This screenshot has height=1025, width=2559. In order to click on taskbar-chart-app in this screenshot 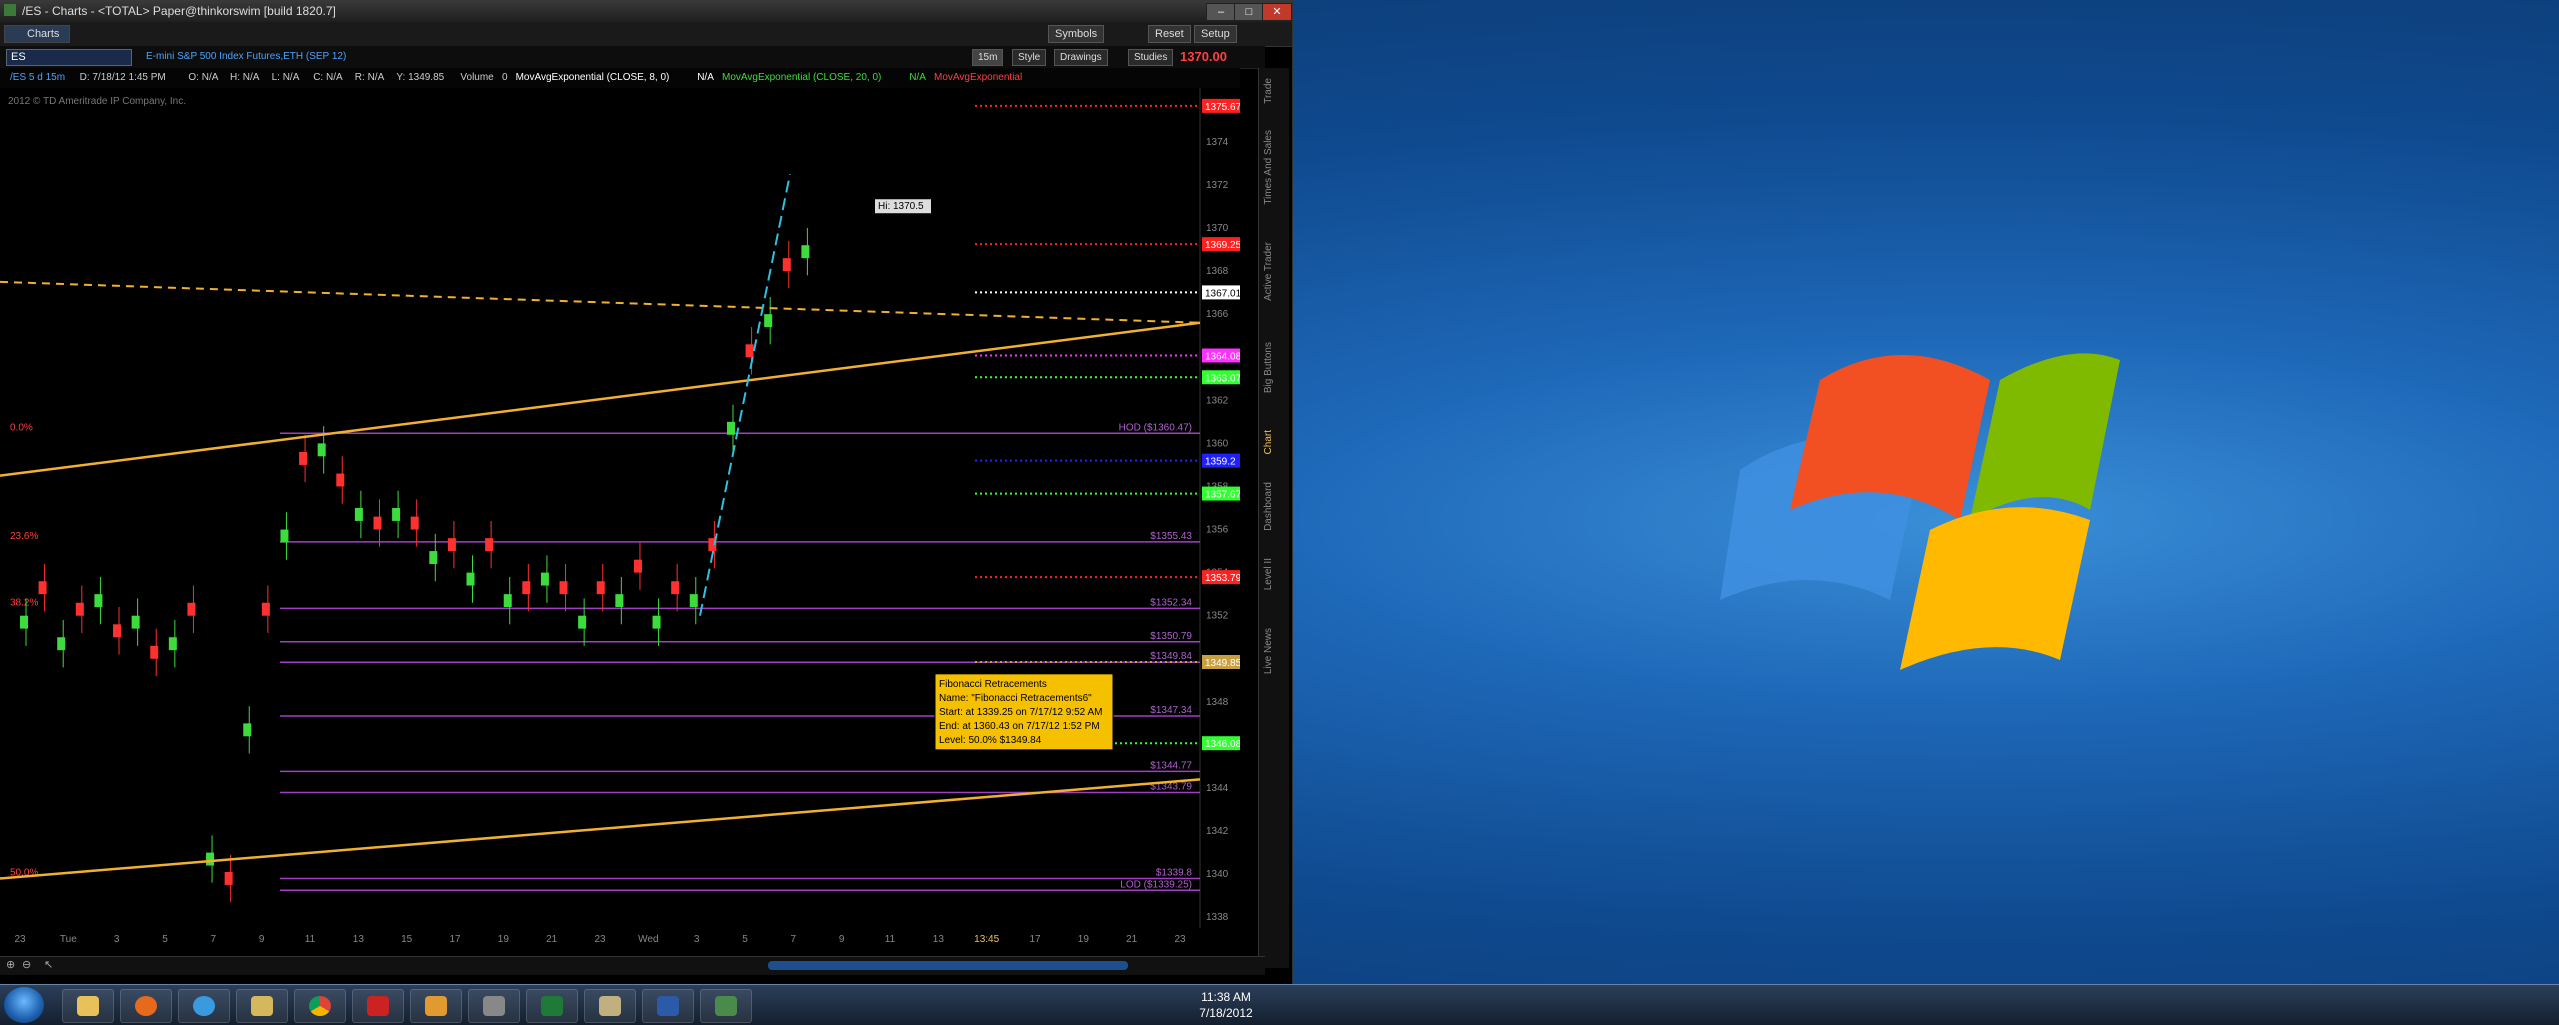, I will do `click(726, 1006)`.